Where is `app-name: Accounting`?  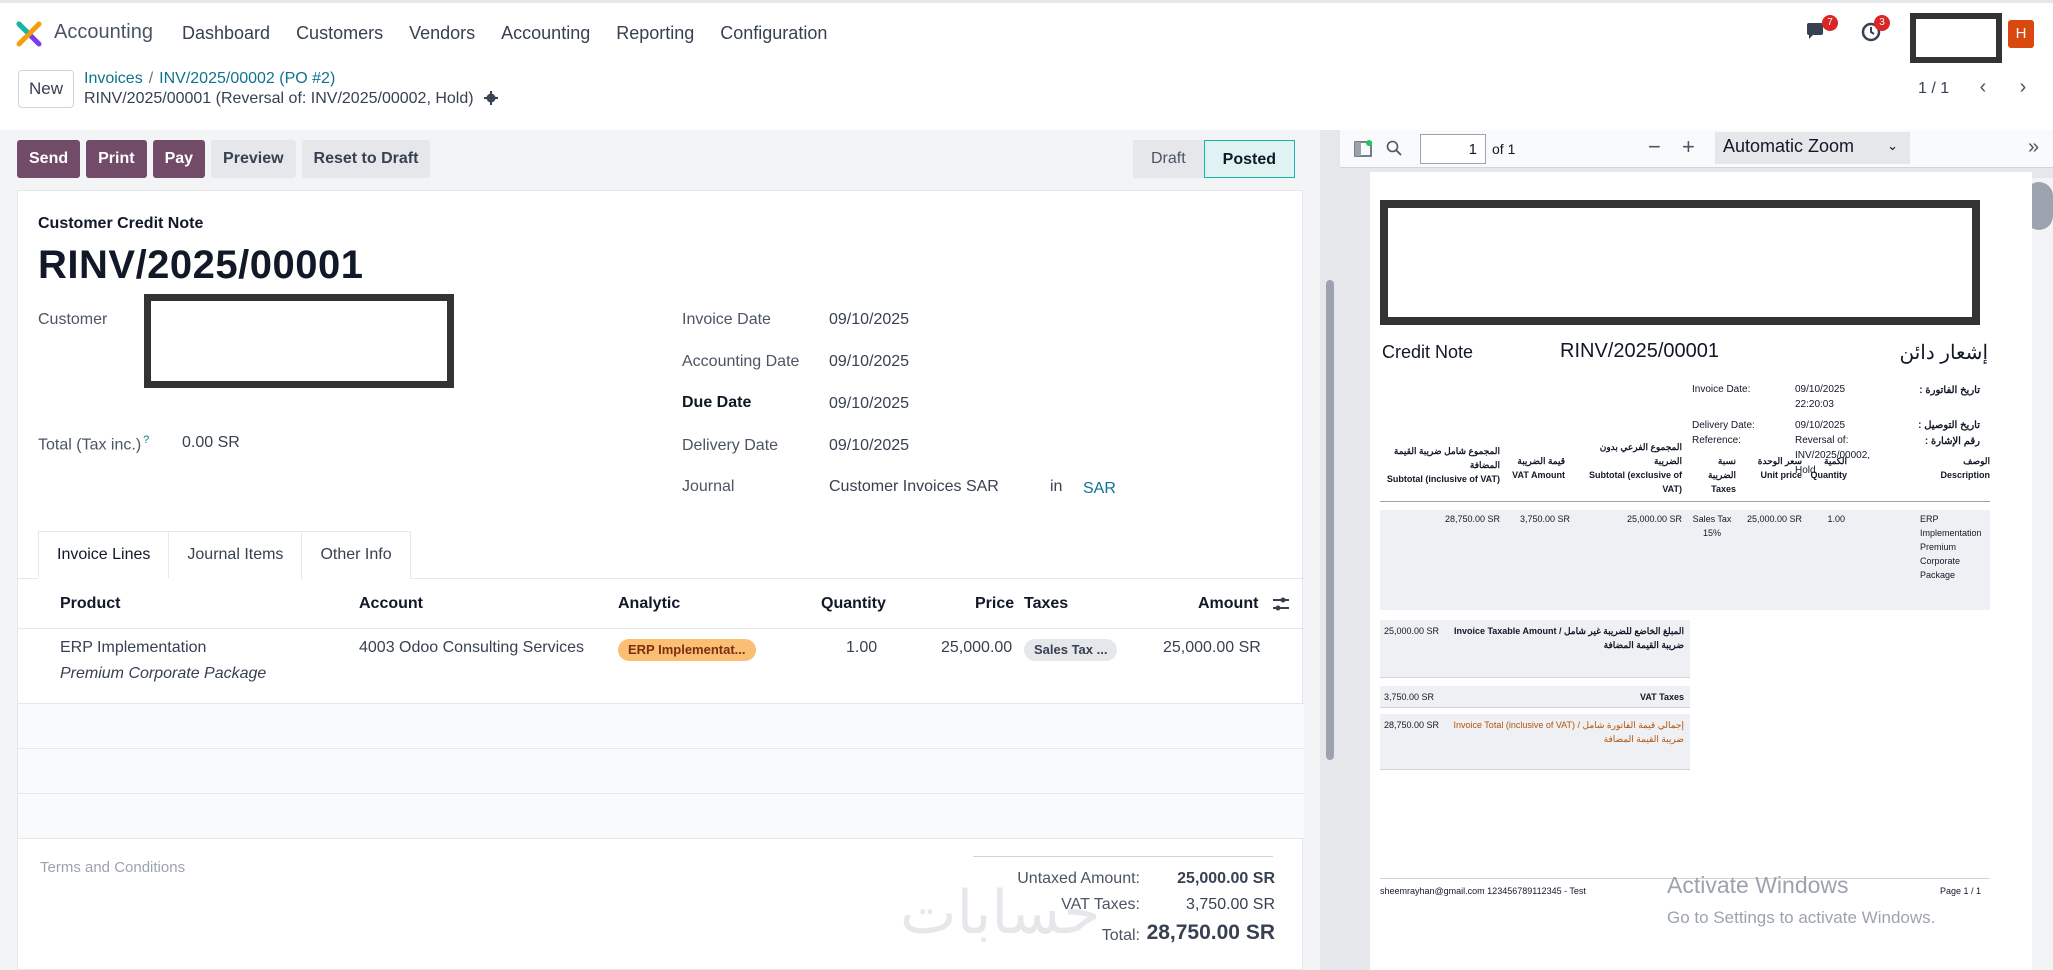 app-name: Accounting is located at coordinates (103, 32).